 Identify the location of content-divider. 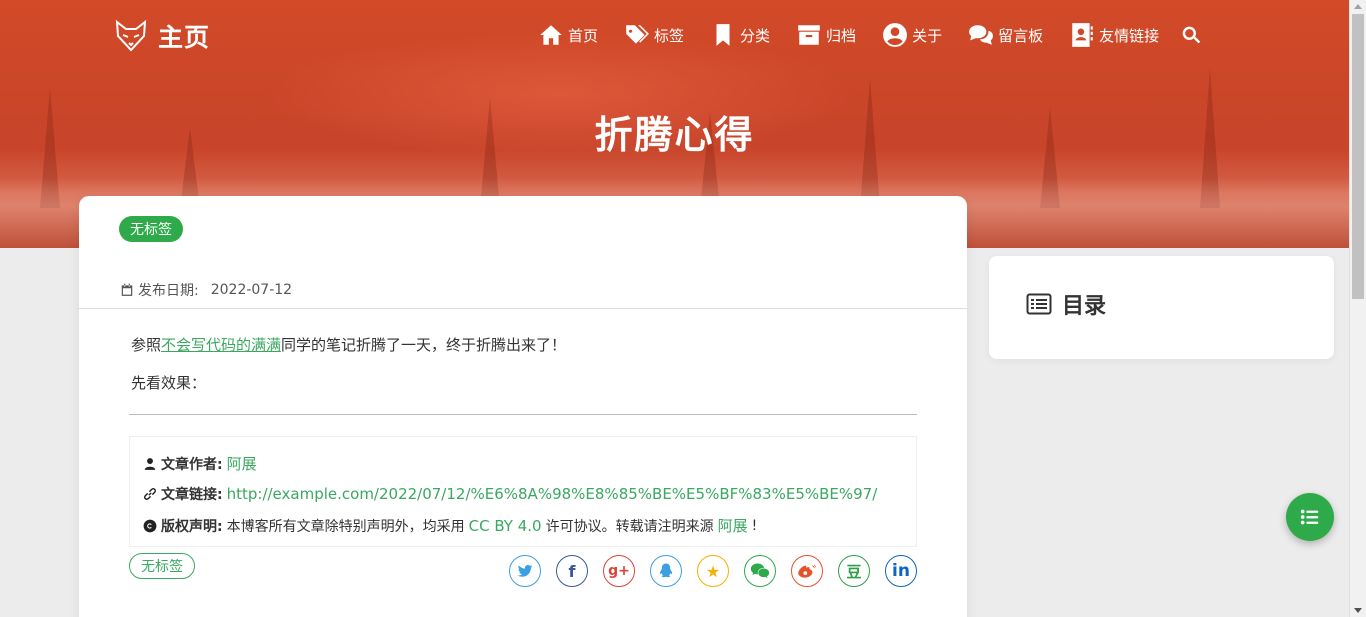
(523, 414).